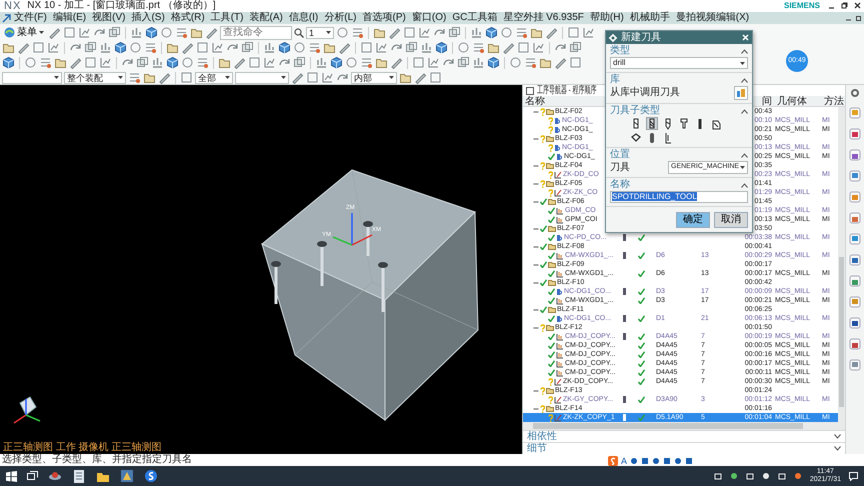  What do you see at coordinates (802, 6) in the screenshot?
I see `vendor-logo: SIEMENS` at bounding box center [802, 6].